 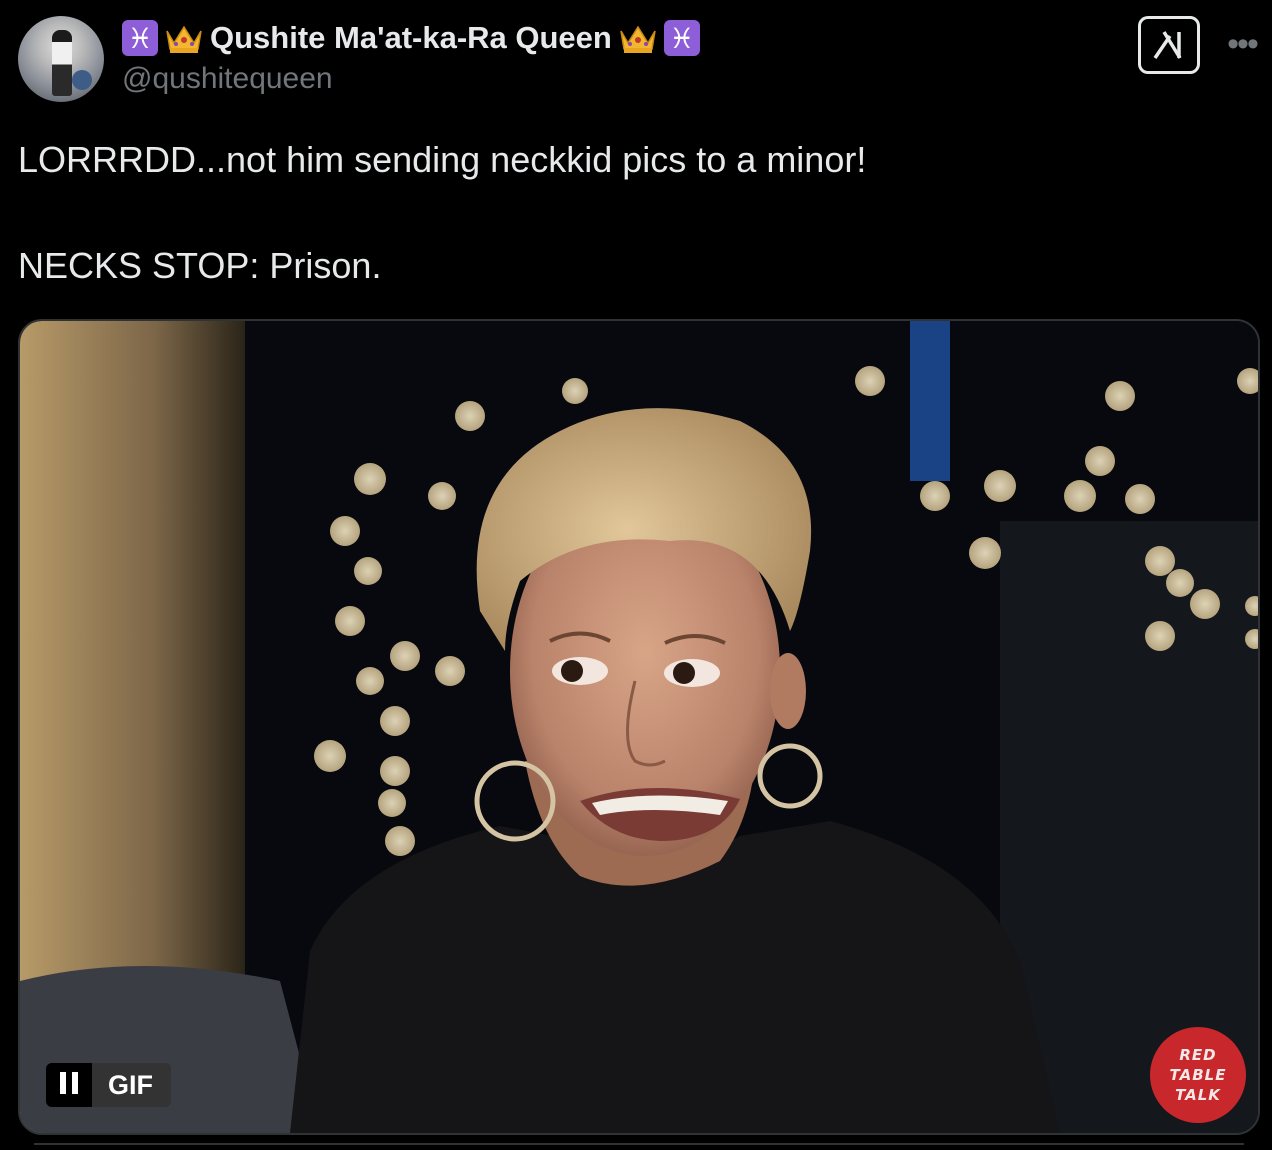 I want to click on user-handle: @qushitequeen, so click(x=227, y=79).